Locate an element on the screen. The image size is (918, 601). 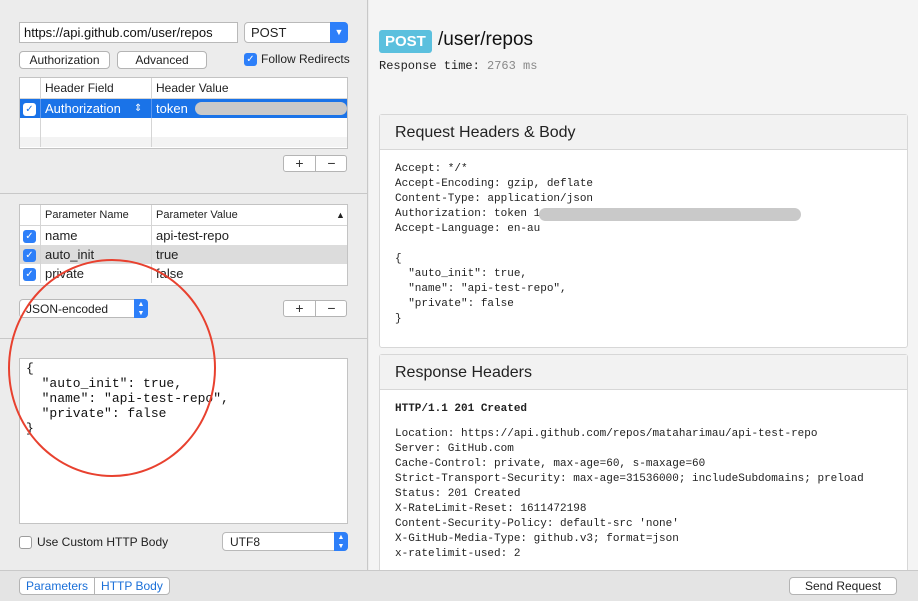
request-line: Accept-Language: en-au is located at coordinates (468, 229).